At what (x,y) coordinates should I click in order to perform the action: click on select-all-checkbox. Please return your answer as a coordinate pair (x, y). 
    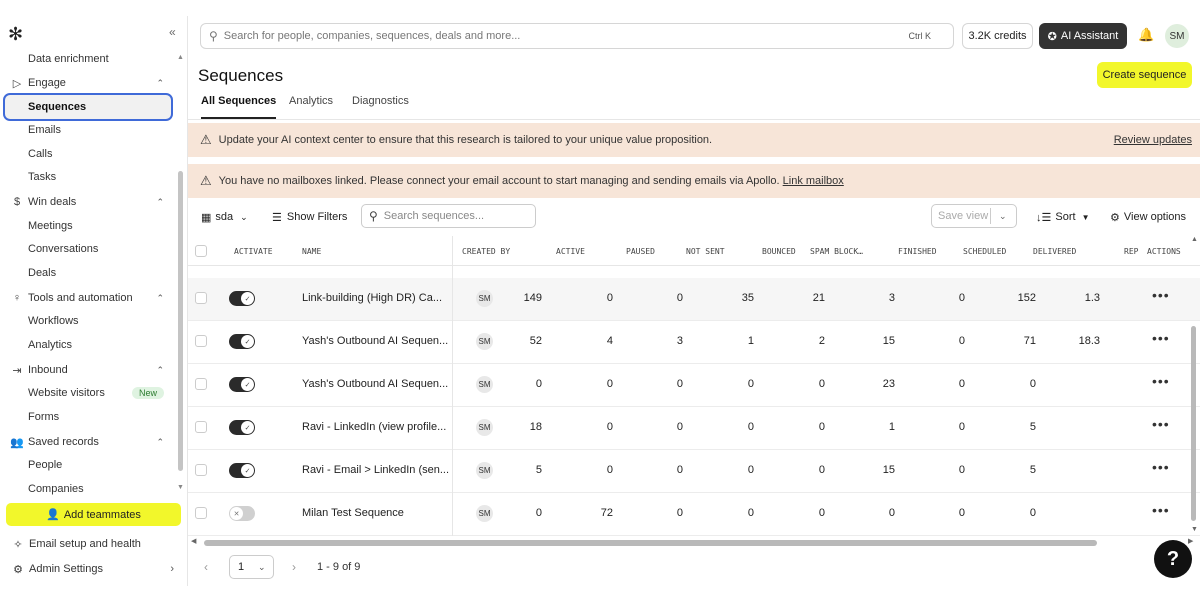
    Looking at the image, I should click on (201, 251).